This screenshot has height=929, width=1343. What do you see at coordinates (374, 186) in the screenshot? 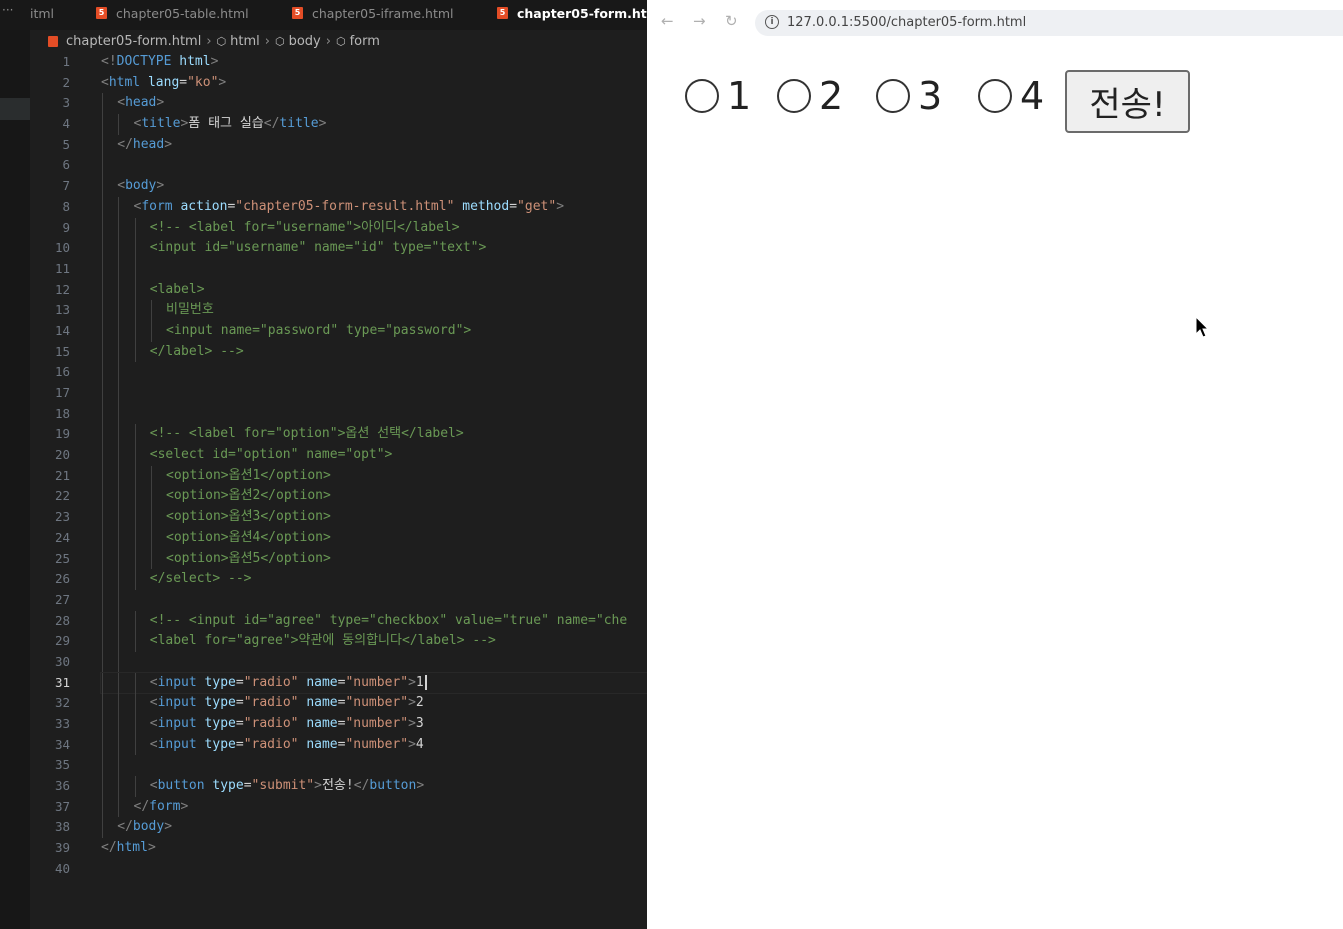
I see `code-line: <body>` at bounding box center [374, 186].